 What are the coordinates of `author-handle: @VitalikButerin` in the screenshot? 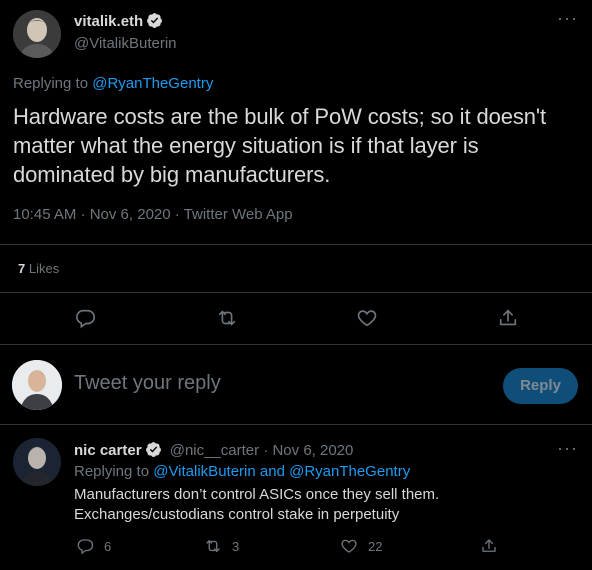 It's located at (125, 43).